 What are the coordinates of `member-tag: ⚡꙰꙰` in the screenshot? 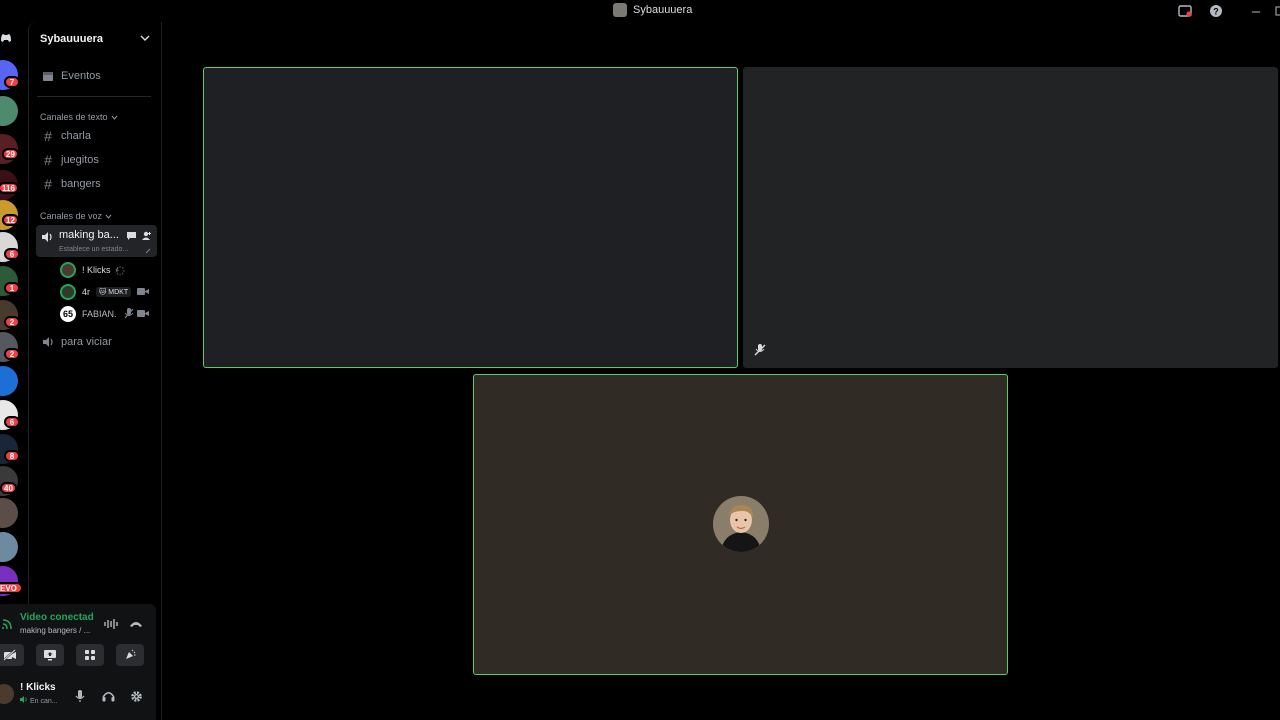 It's located at (117, 270).